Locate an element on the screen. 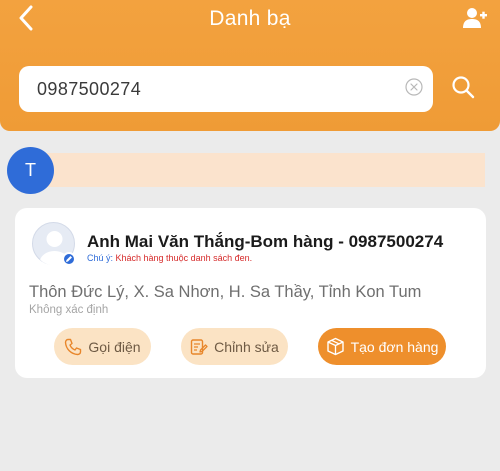  call-button-label: Gọi điện is located at coordinates (114, 346).